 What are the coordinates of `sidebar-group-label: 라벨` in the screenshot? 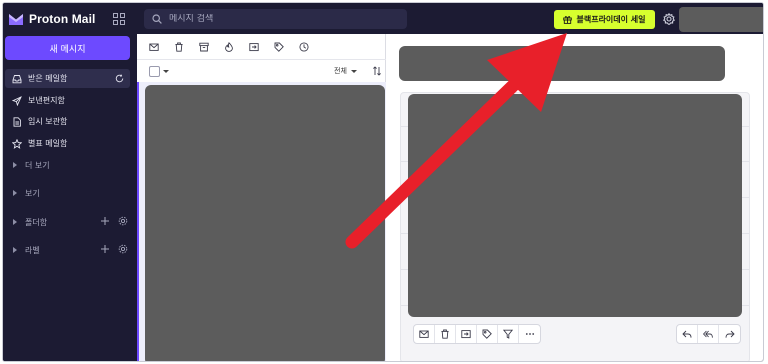 It's located at (32, 250).